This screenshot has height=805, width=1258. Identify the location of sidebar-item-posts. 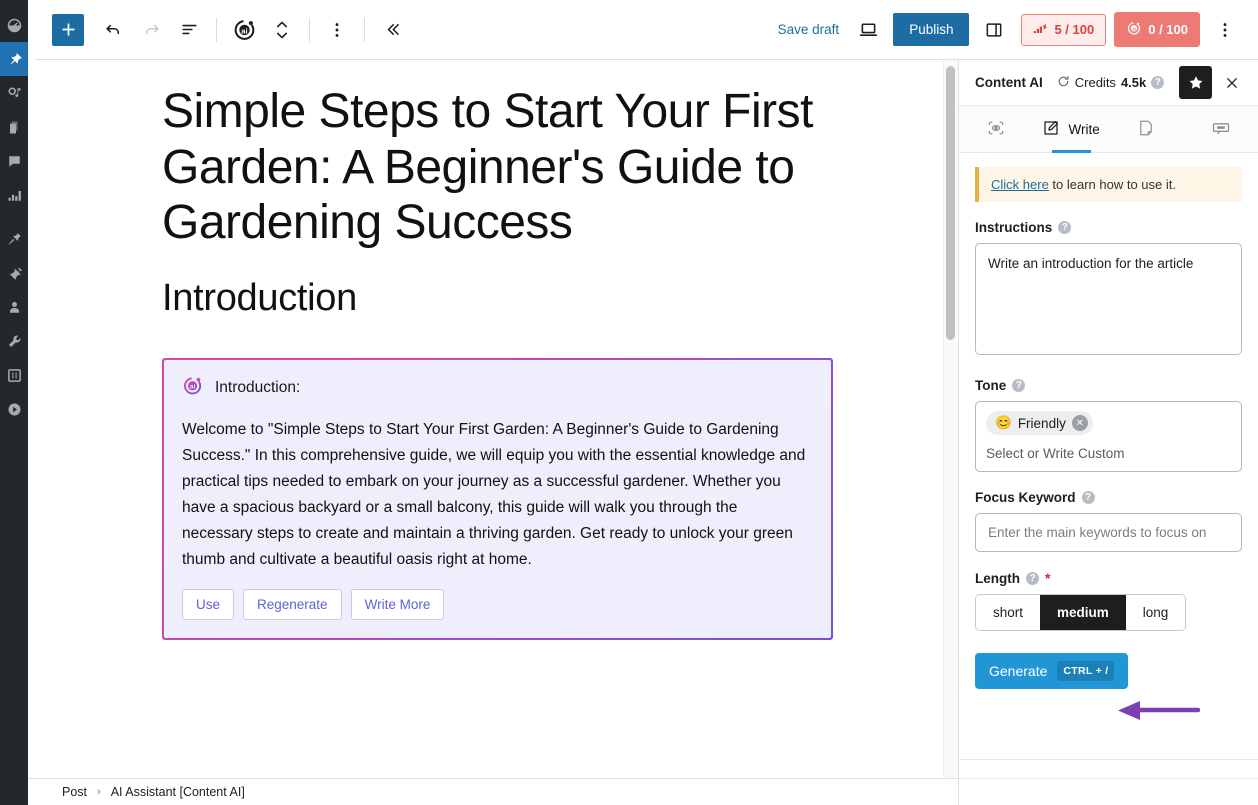
(14, 59).